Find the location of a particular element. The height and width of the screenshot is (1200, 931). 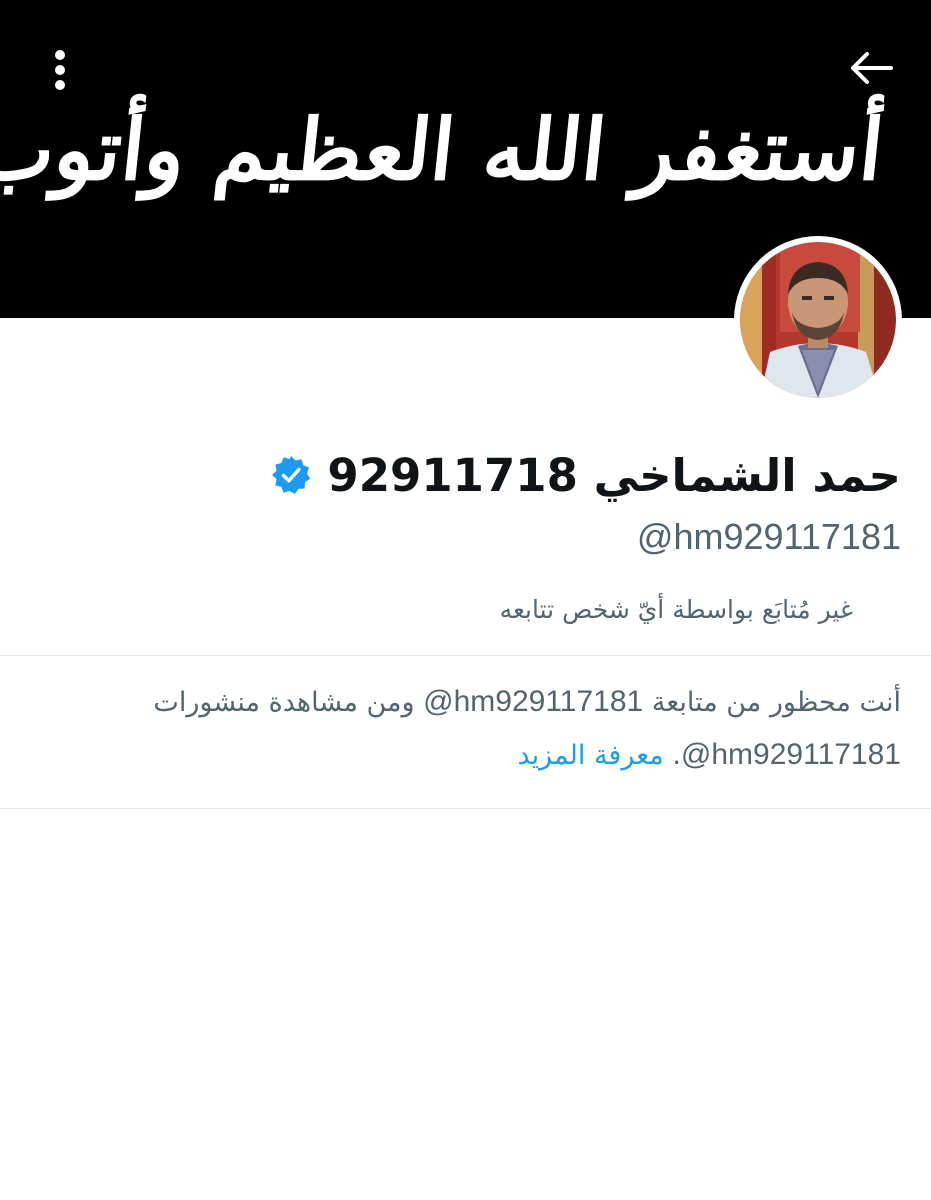

blocked-notice-period: . is located at coordinates (676, 755).